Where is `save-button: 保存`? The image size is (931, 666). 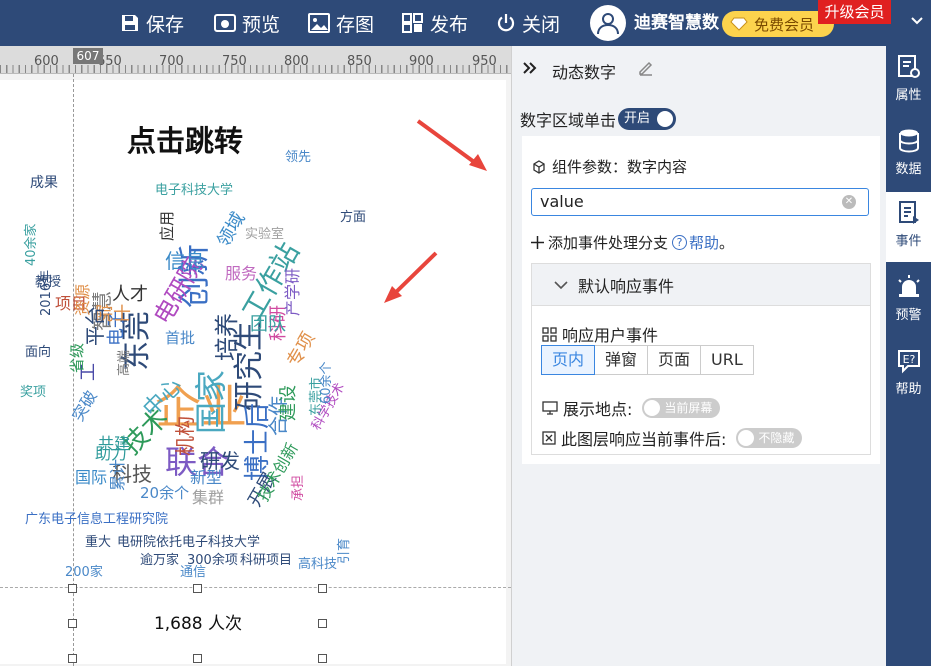 save-button: 保存 is located at coordinates (152, 23).